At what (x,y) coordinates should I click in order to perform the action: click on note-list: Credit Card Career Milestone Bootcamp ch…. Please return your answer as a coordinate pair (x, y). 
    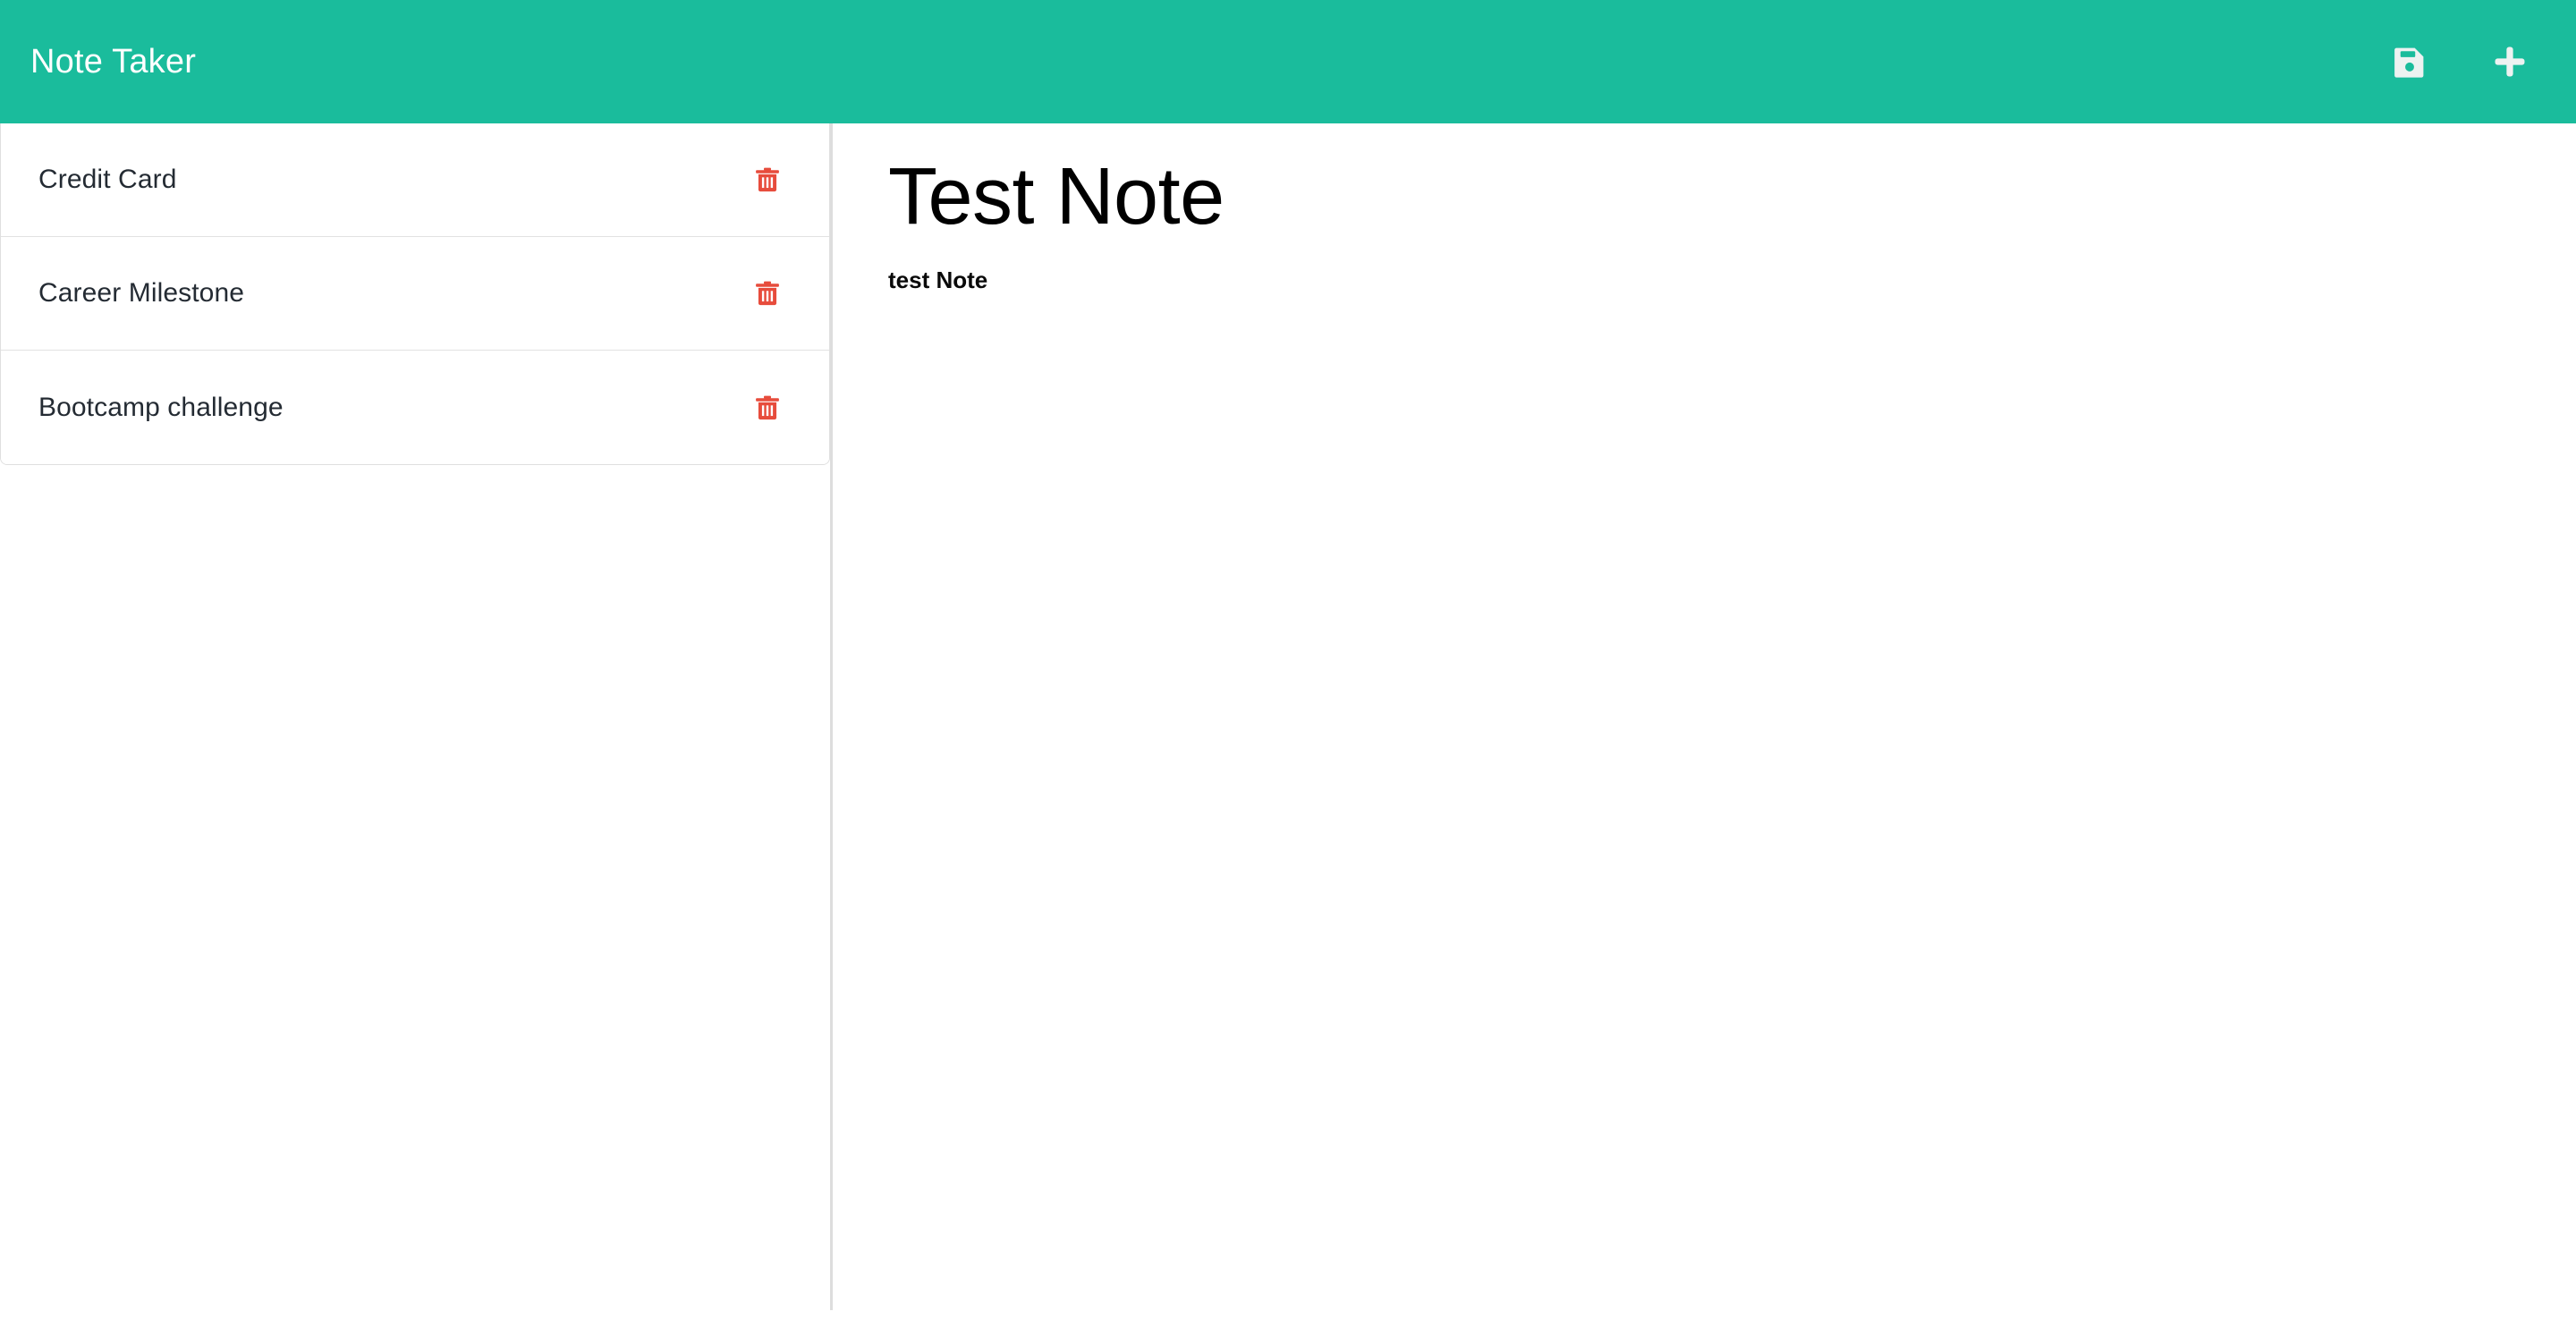
    Looking at the image, I should click on (415, 294).